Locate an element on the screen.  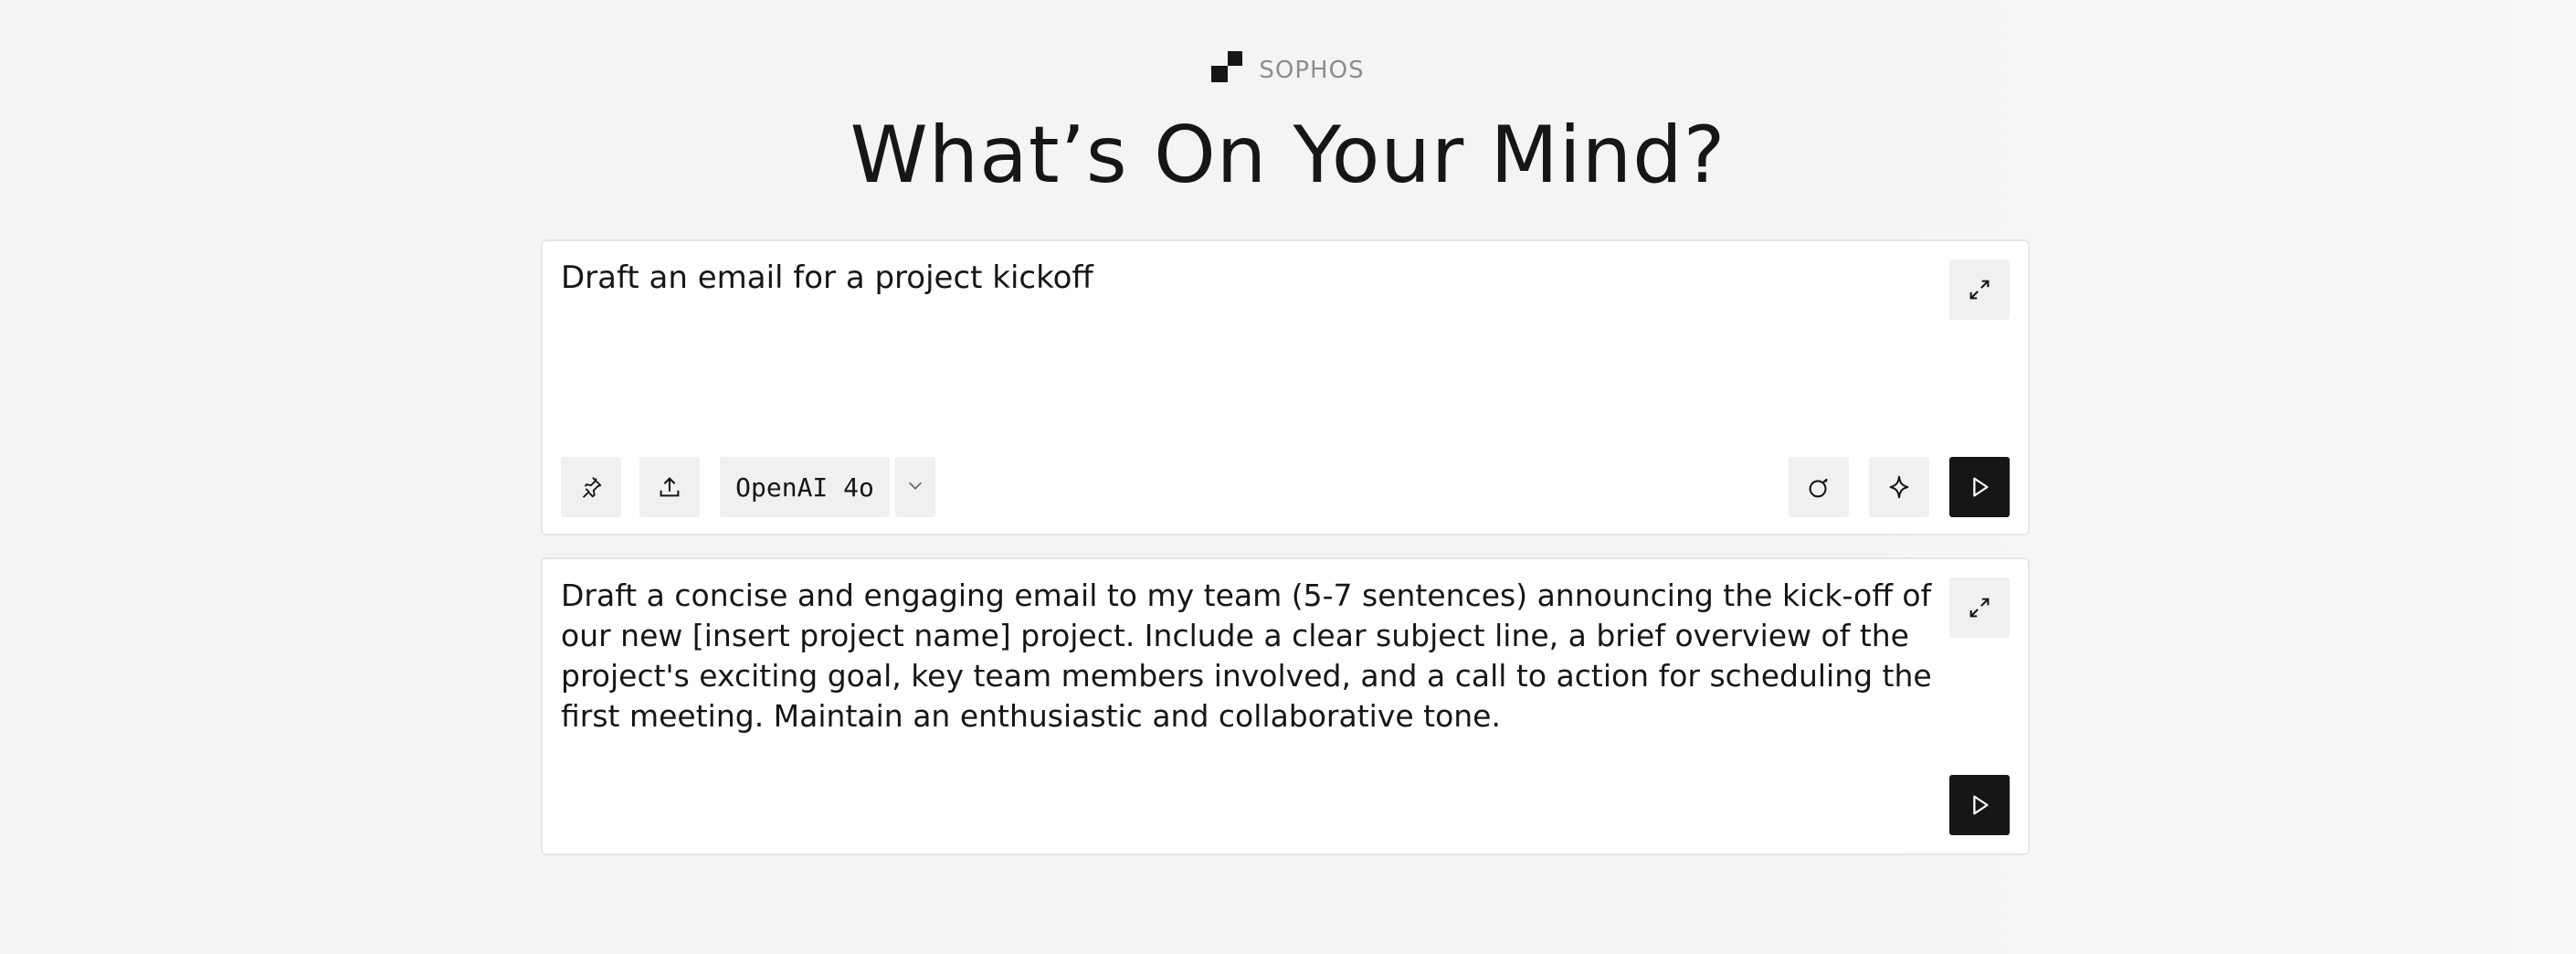
pin-button is located at coordinates (591, 487).